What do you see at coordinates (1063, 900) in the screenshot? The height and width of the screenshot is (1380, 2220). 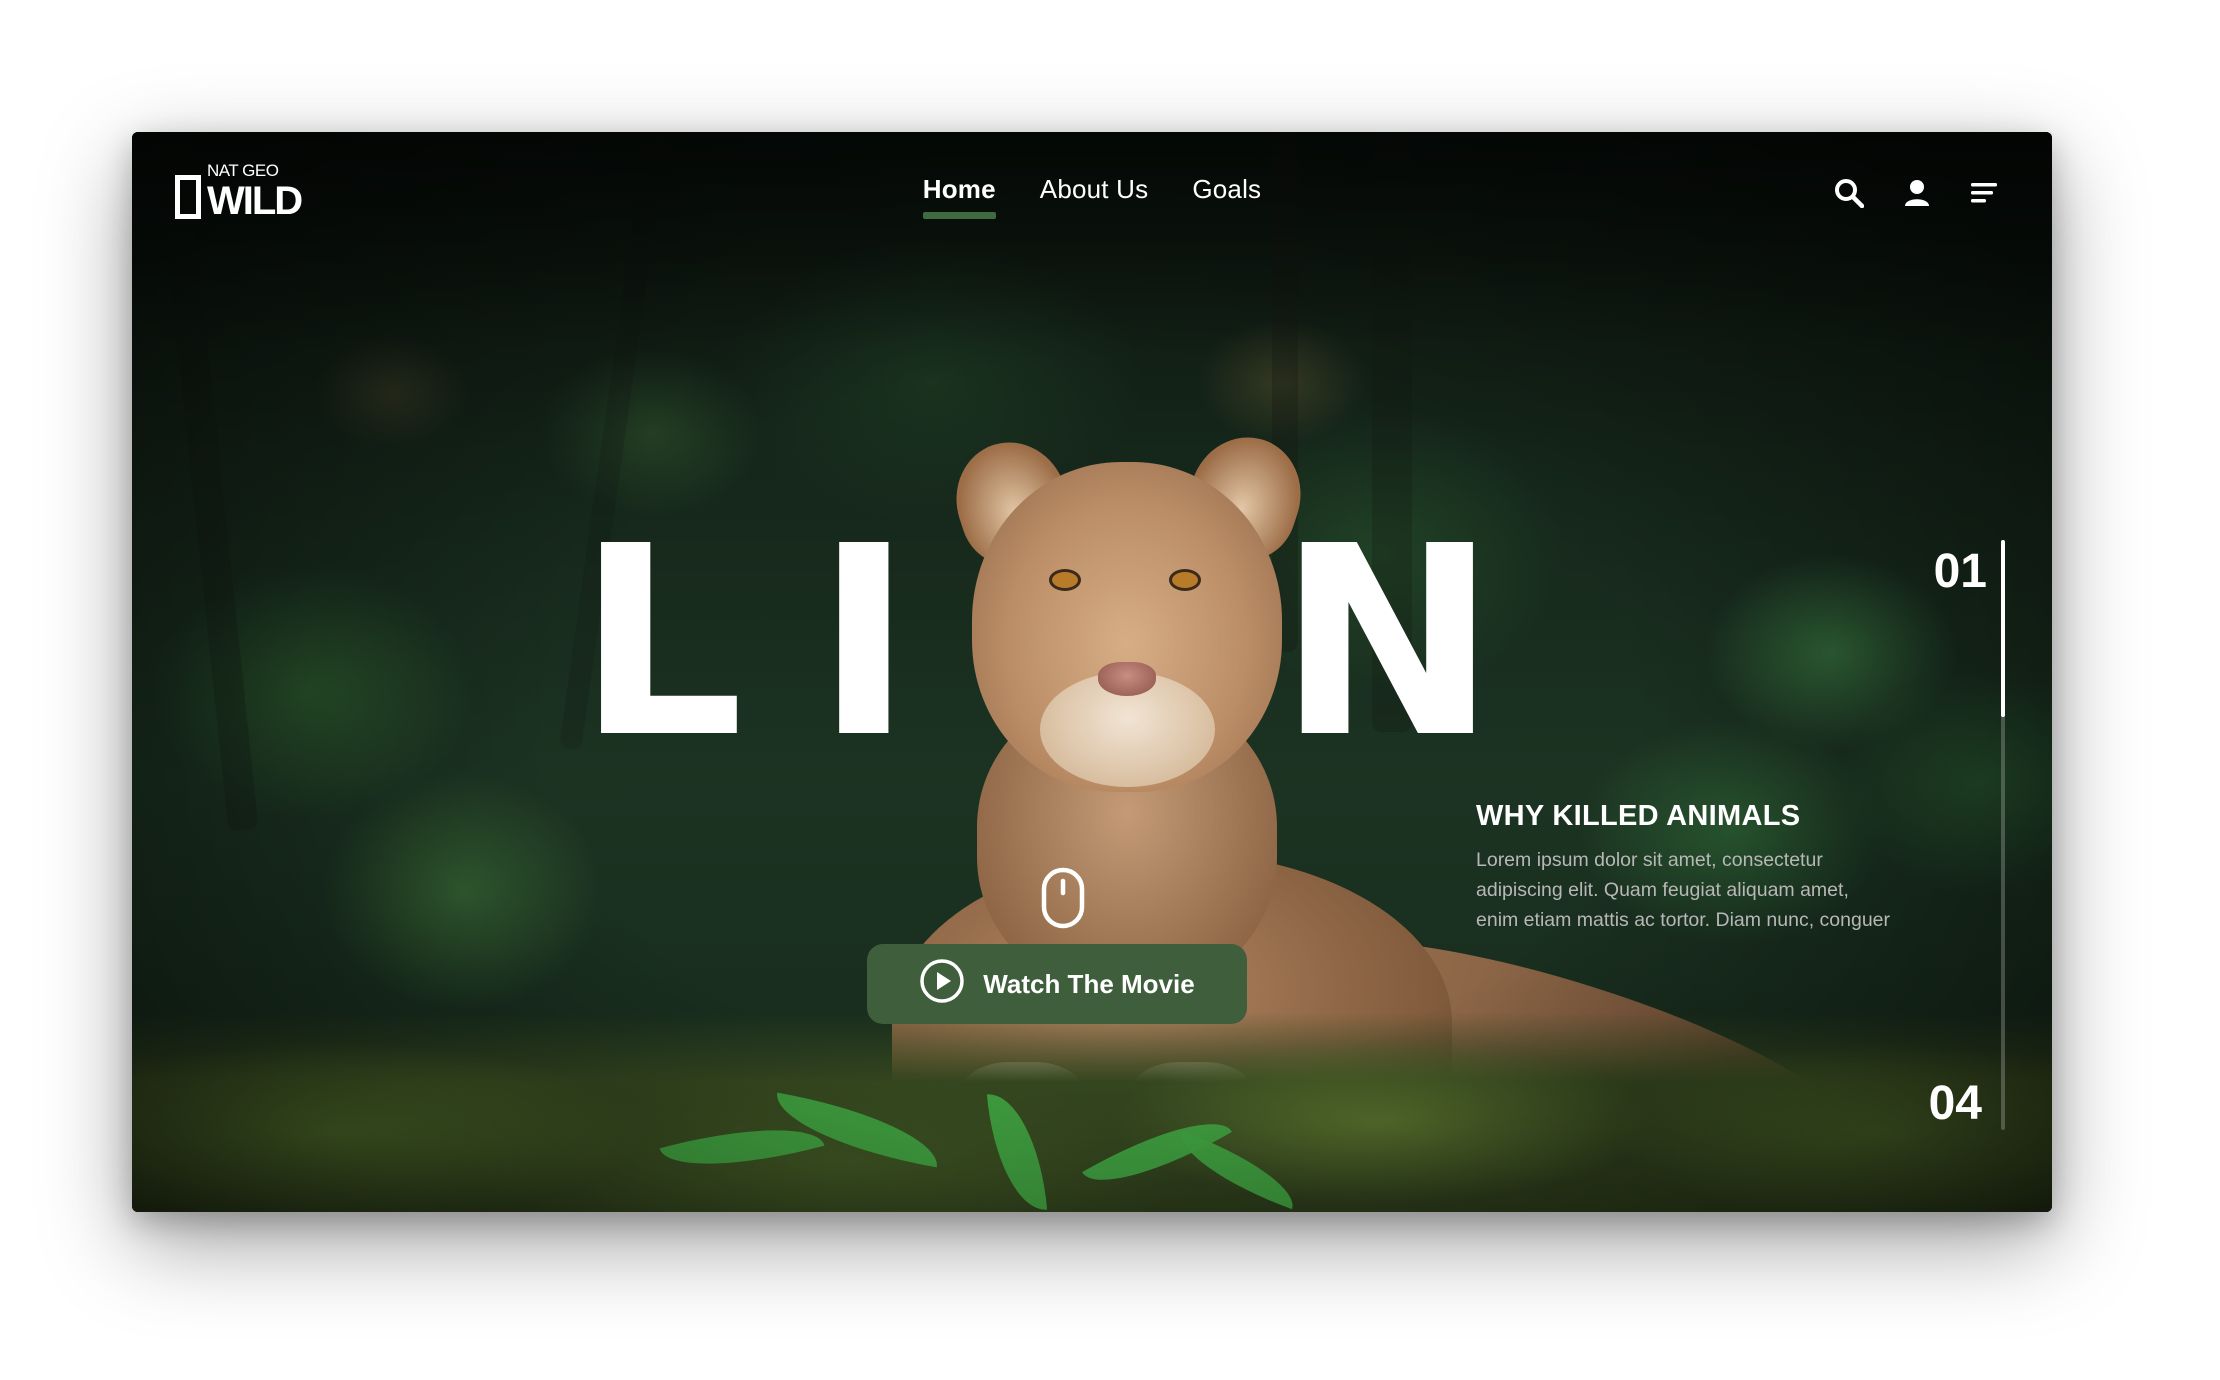 I see `mouse-icon` at bounding box center [1063, 900].